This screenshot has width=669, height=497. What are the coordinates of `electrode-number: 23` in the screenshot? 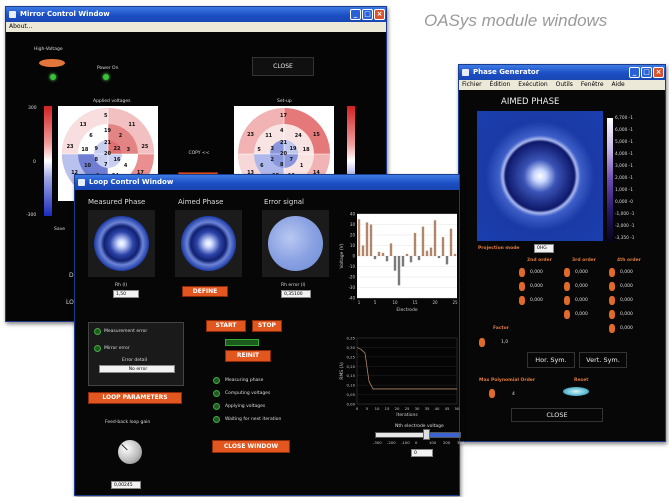 It's located at (70, 147).